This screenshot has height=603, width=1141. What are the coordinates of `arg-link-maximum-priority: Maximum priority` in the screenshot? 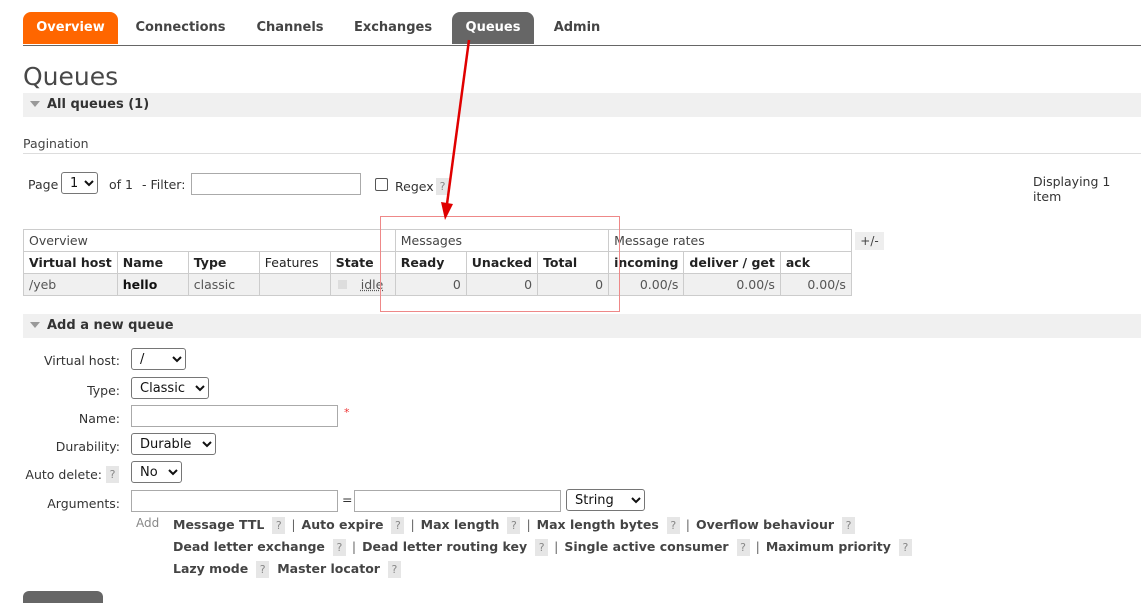 It's located at (828, 546).